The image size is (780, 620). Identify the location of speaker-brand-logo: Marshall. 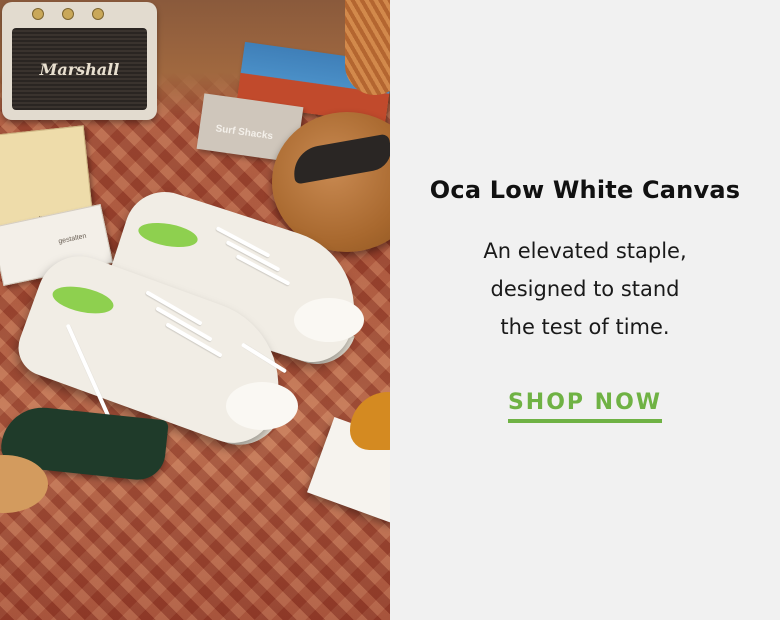
(79, 69).